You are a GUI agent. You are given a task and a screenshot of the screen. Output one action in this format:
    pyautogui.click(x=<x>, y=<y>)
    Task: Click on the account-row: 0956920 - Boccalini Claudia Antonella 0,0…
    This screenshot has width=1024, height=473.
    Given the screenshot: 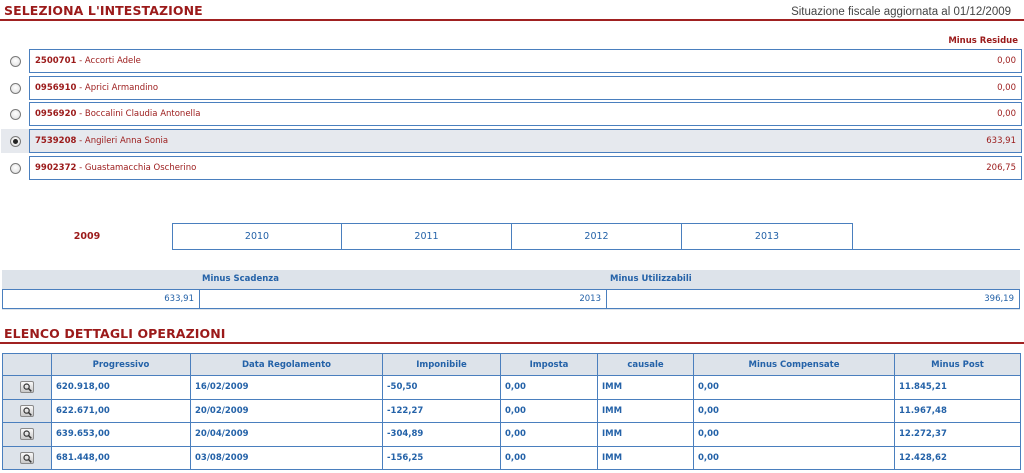 What is the action you would take?
    pyautogui.click(x=511, y=114)
    